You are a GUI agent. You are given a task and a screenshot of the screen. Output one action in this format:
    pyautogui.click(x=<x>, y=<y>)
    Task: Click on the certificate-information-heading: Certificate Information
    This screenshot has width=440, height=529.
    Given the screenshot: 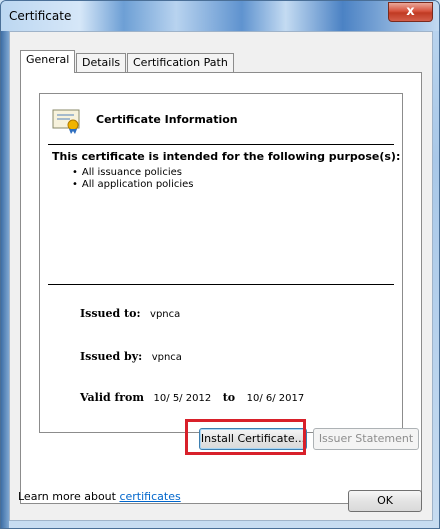 What is the action you would take?
    pyautogui.click(x=167, y=119)
    